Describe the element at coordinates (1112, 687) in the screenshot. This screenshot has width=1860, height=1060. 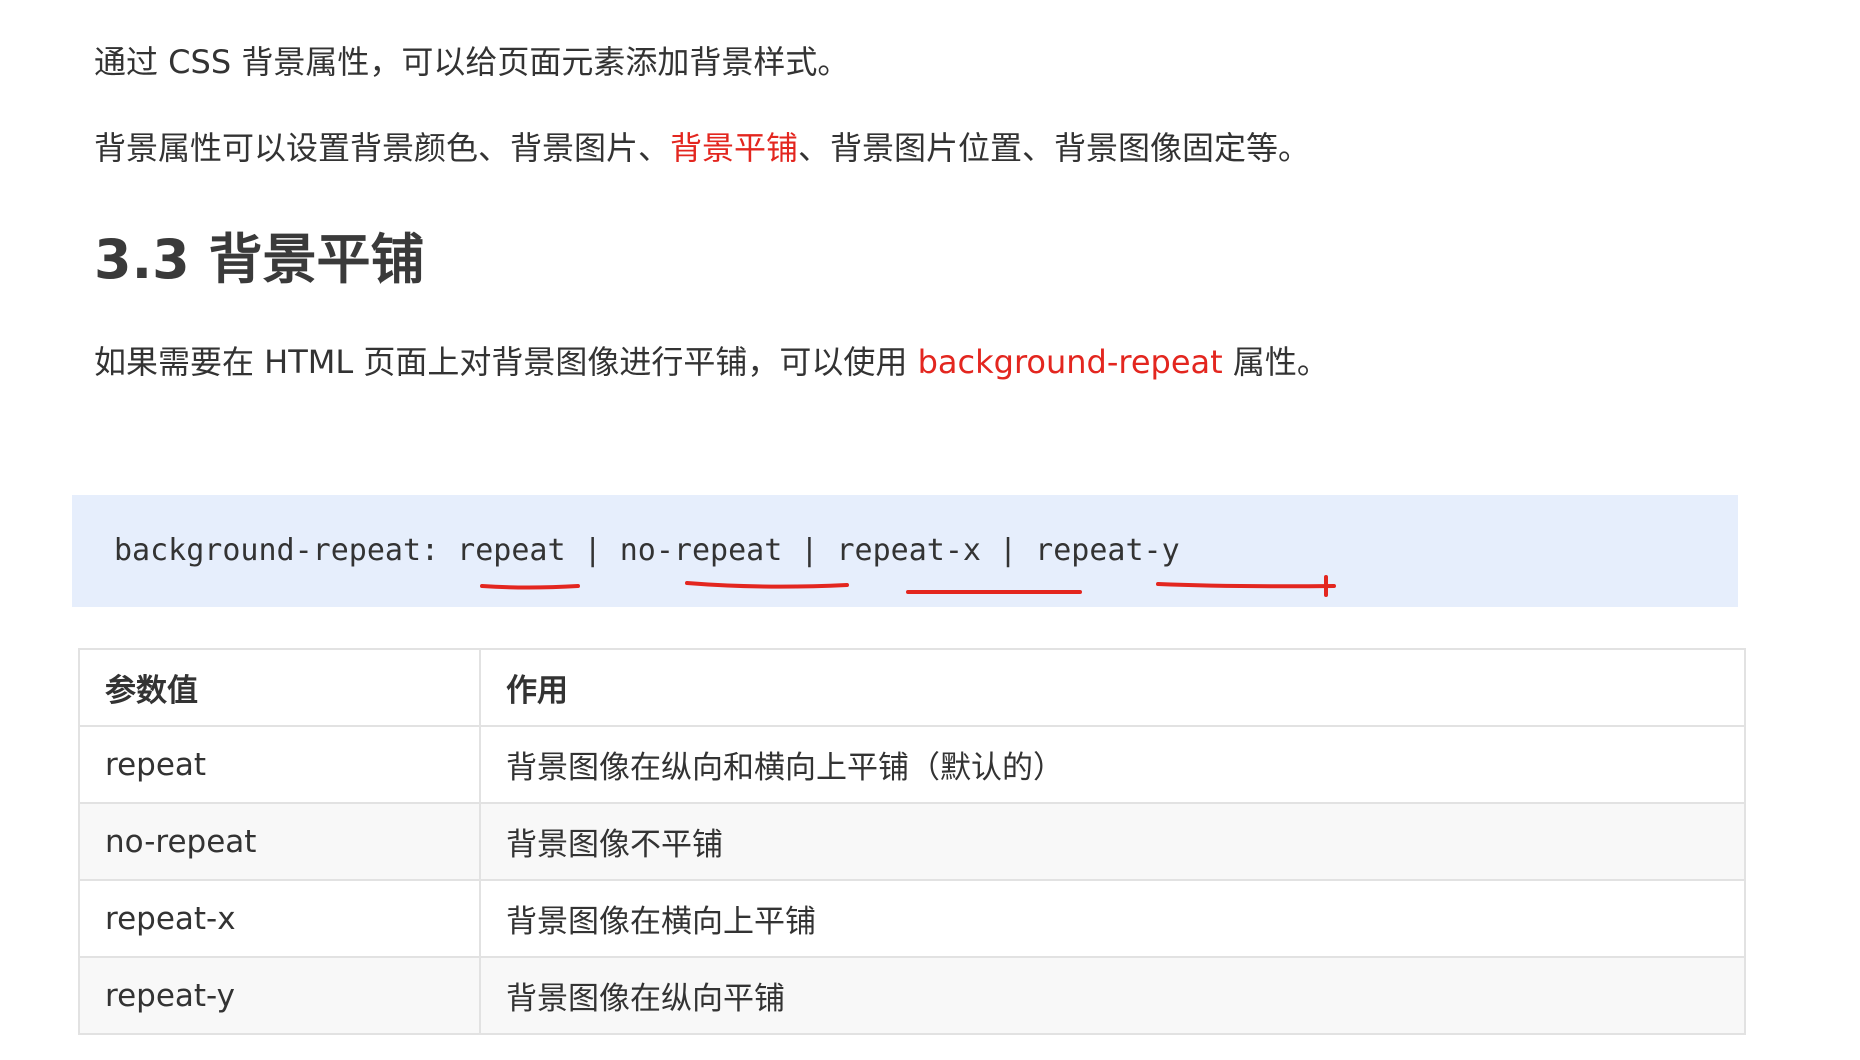
I see `header-effect: 作用` at that location.